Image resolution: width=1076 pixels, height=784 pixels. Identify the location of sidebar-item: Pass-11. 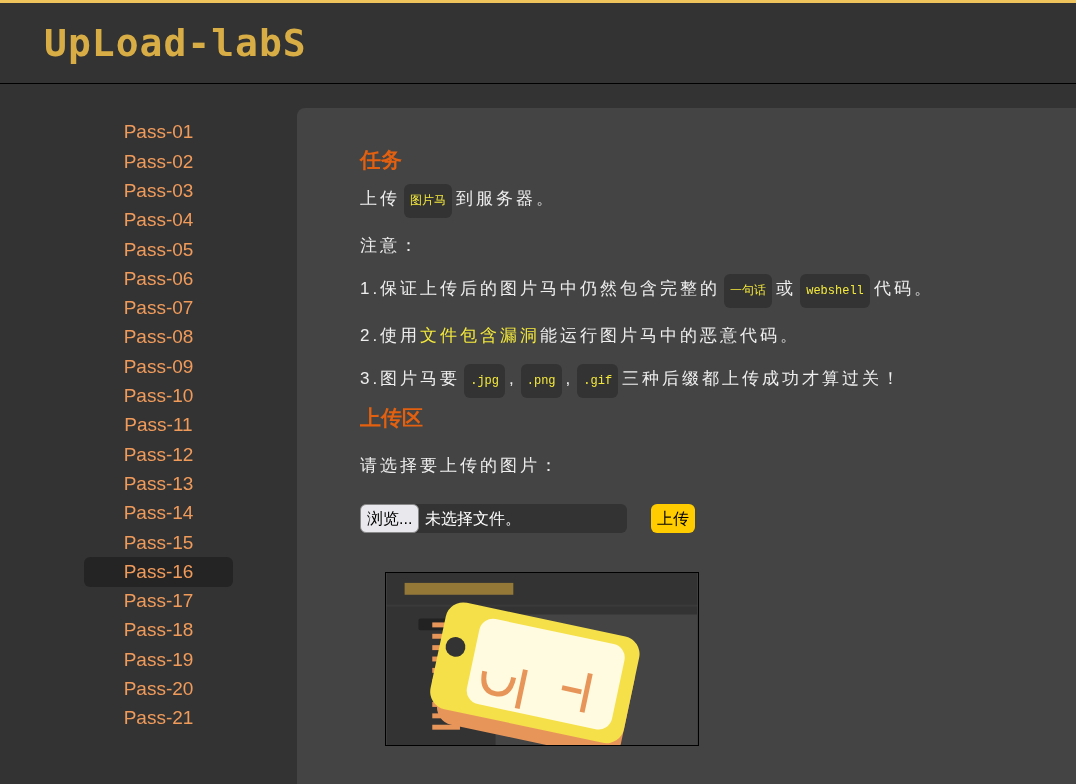
(158, 425).